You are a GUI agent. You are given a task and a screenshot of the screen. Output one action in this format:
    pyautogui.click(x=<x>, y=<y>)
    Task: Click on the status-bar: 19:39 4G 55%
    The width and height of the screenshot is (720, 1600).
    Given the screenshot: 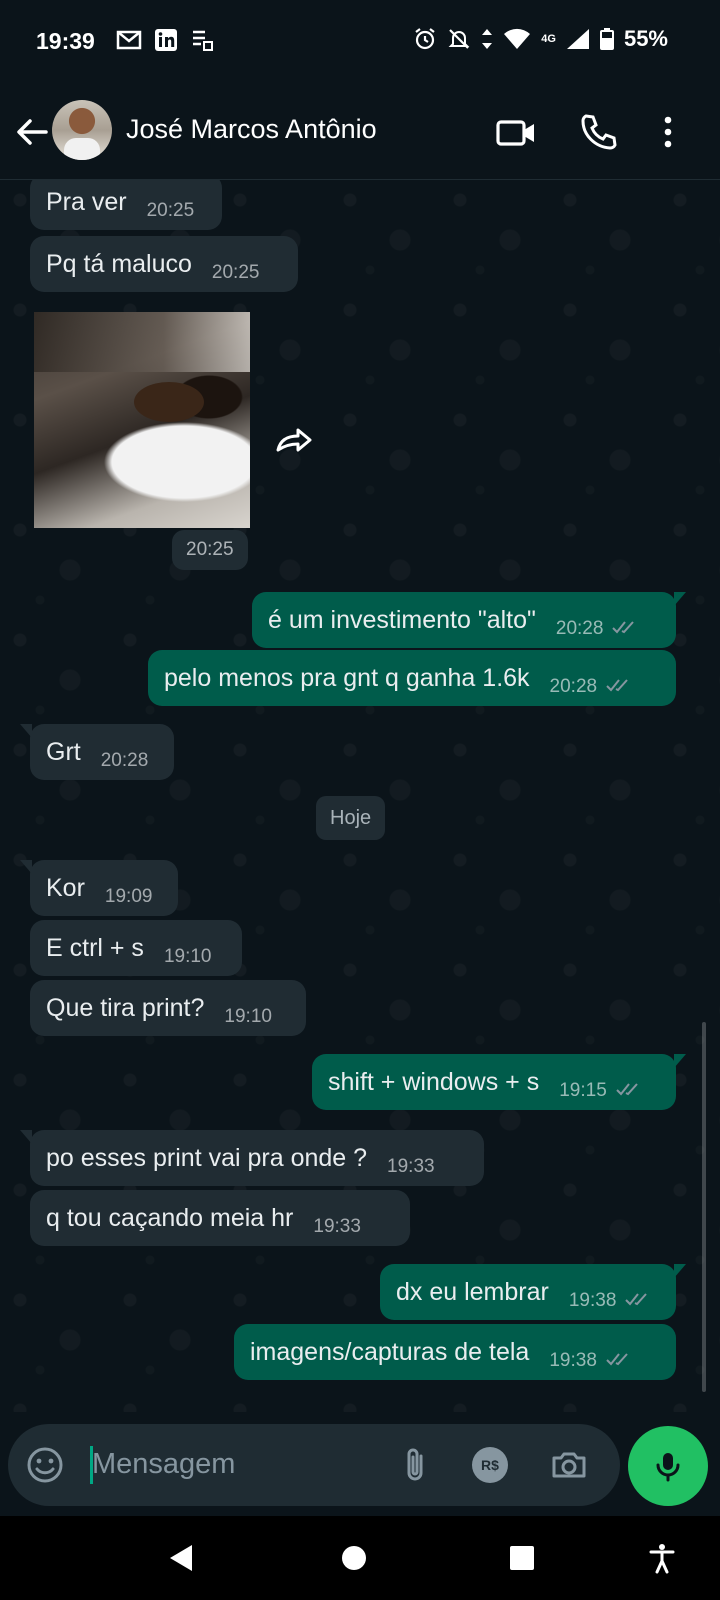 What is the action you would take?
    pyautogui.click(x=360, y=42)
    